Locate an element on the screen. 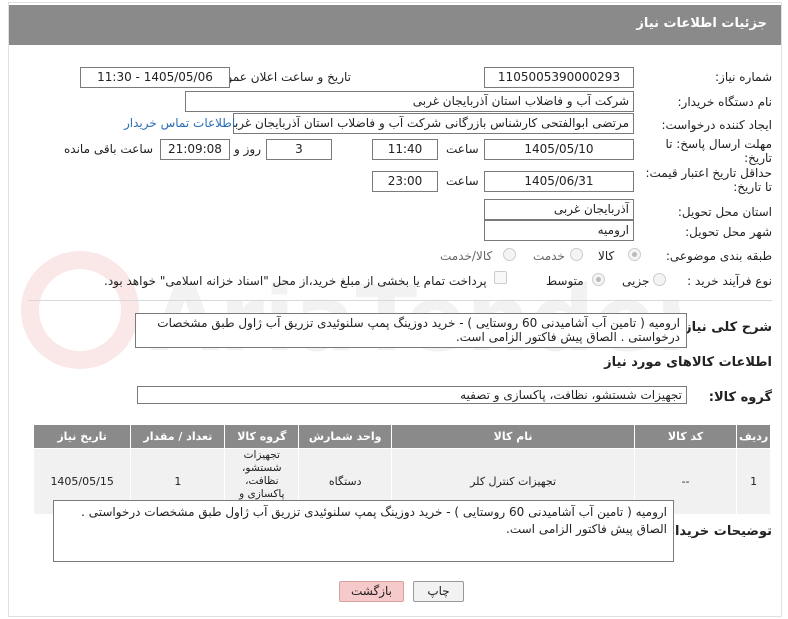 The width and height of the screenshot is (788, 619). delivery-province-field: آذربایجان غربی is located at coordinates (559, 209).